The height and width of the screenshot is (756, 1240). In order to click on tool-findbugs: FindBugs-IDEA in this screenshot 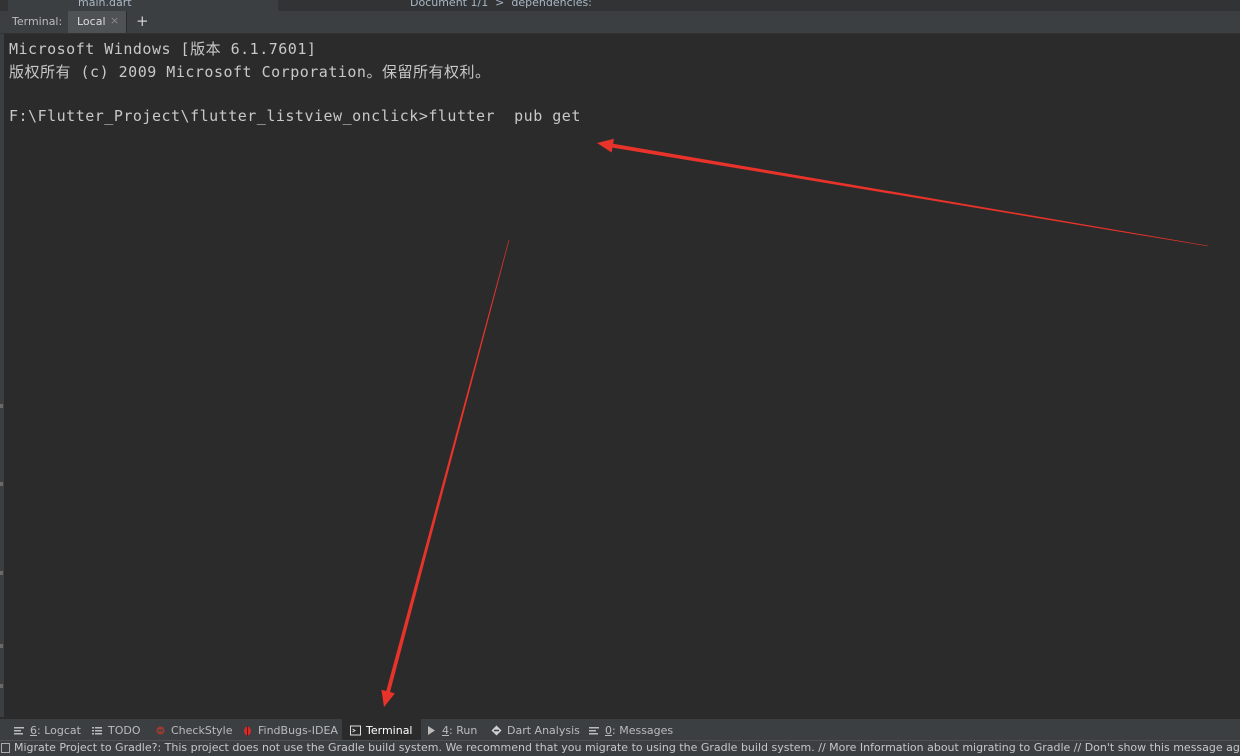, I will do `click(290, 730)`.